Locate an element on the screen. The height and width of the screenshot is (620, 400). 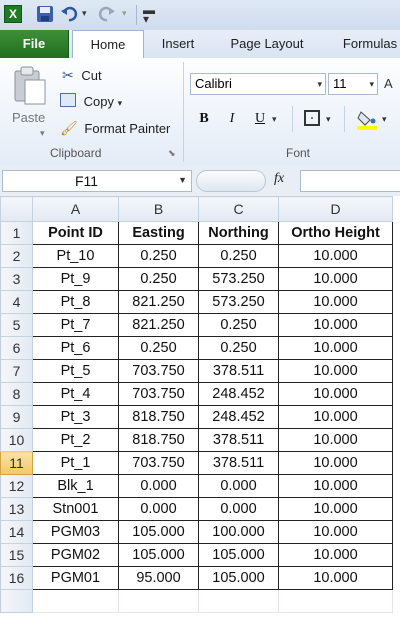
cell-a: Pt_10 is located at coordinates (75, 256).